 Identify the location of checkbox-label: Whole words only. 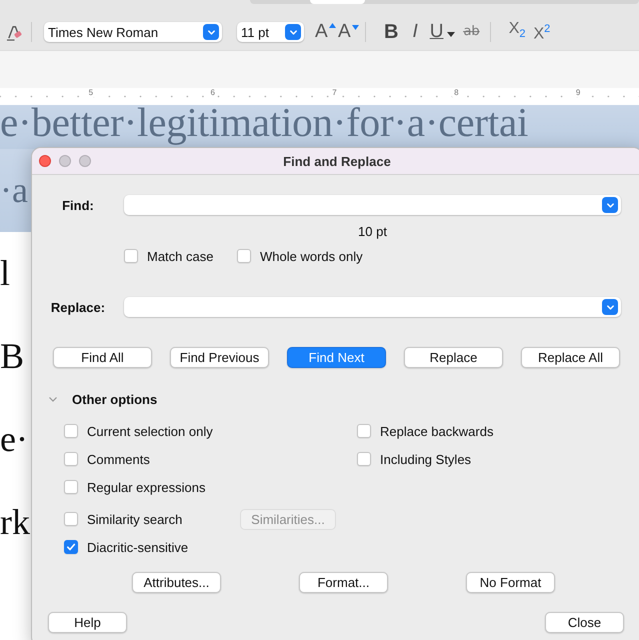
(311, 256).